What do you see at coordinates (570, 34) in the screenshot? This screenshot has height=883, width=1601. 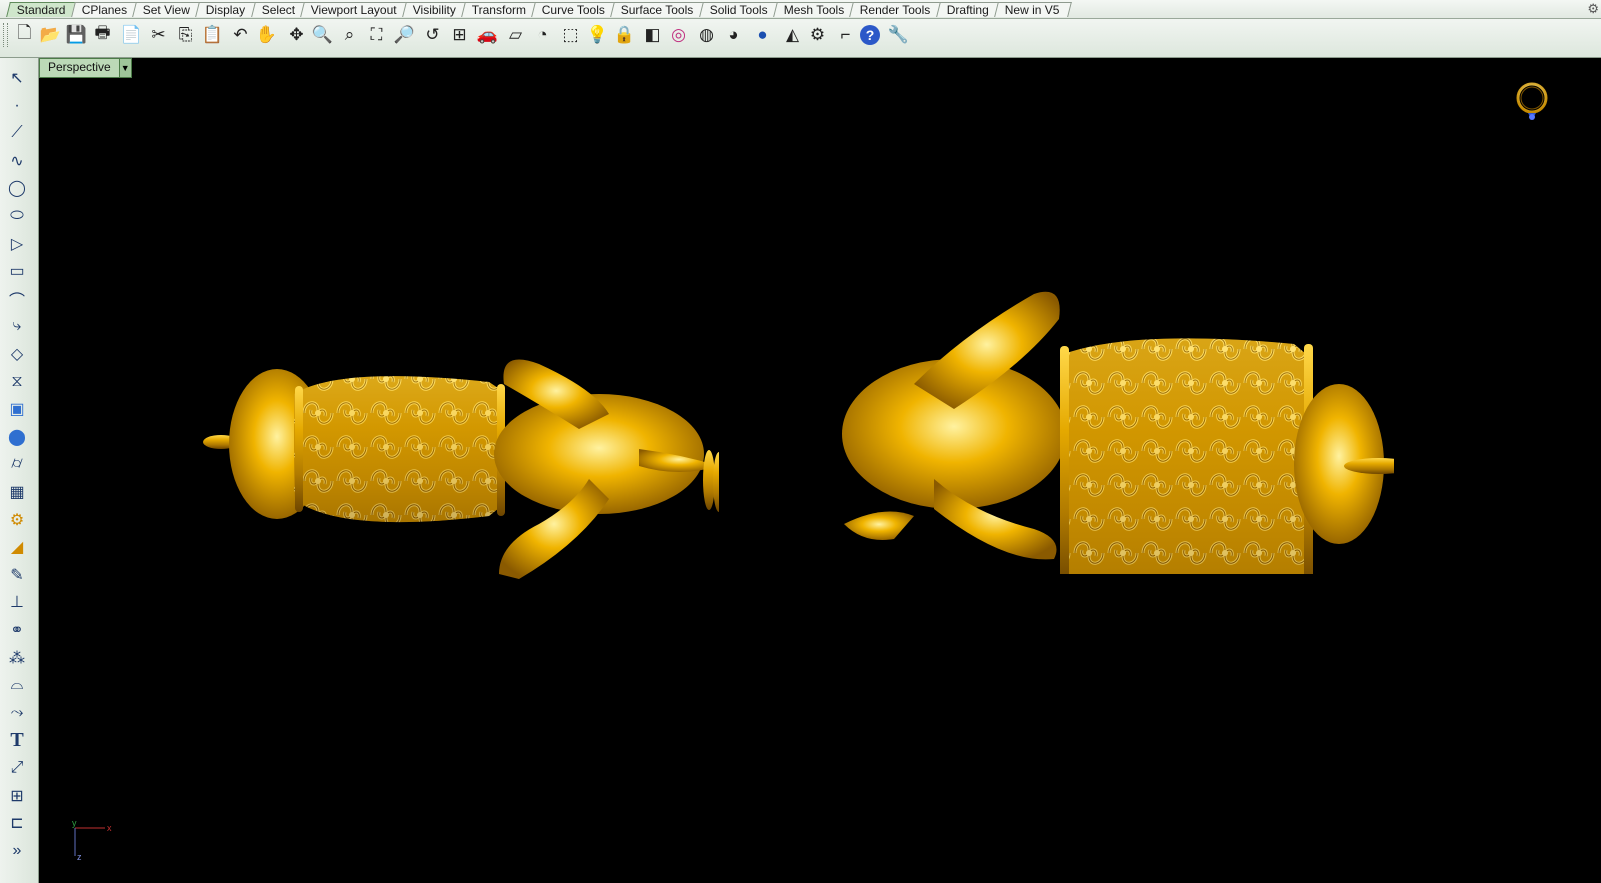 I see `select-points-icon: ⬚` at bounding box center [570, 34].